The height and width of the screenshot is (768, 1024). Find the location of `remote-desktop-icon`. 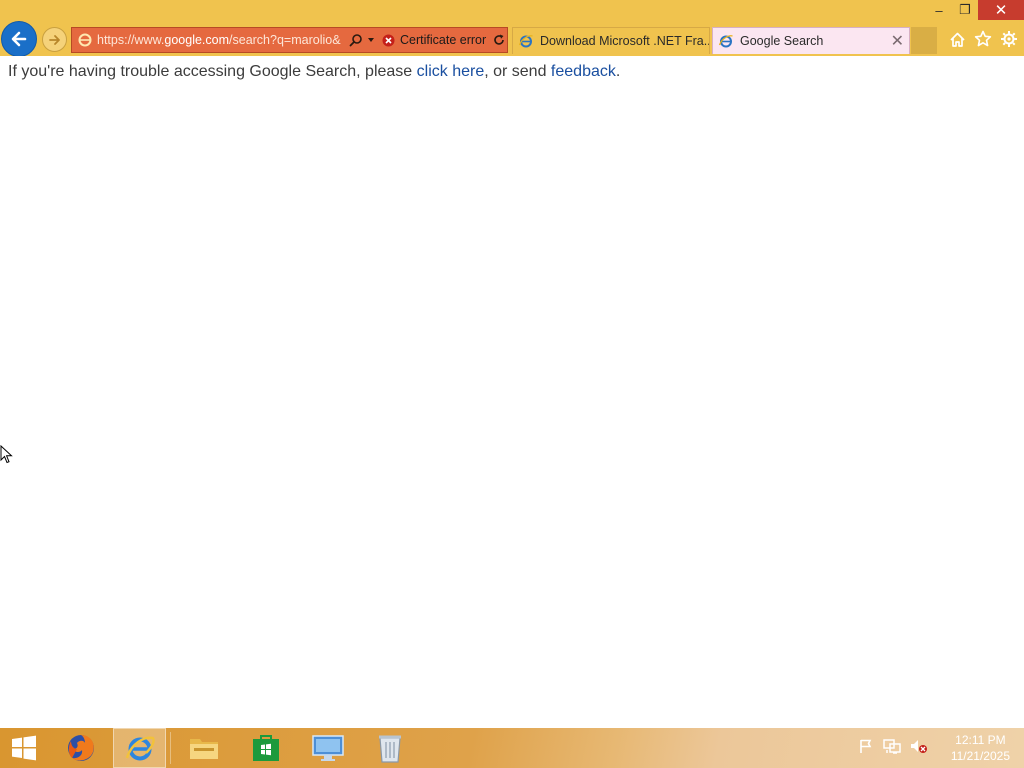

remote-desktop-icon is located at coordinates (328, 748).